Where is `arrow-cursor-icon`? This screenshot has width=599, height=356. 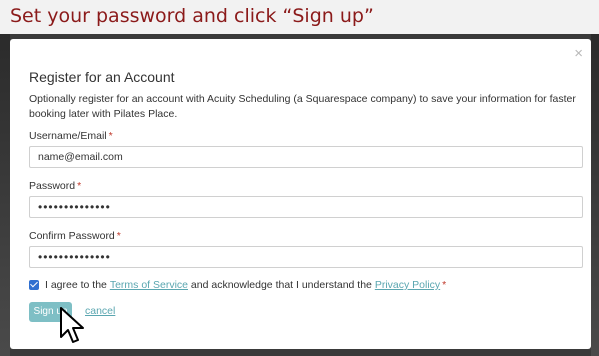 arrow-cursor-icon is located at coordinates (72, 325).